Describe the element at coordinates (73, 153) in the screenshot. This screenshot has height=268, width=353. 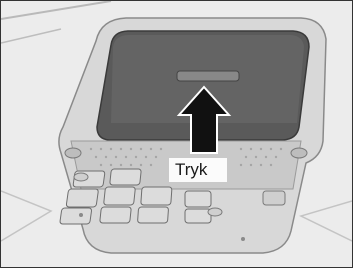
I see `map-lamp-left` at that location.